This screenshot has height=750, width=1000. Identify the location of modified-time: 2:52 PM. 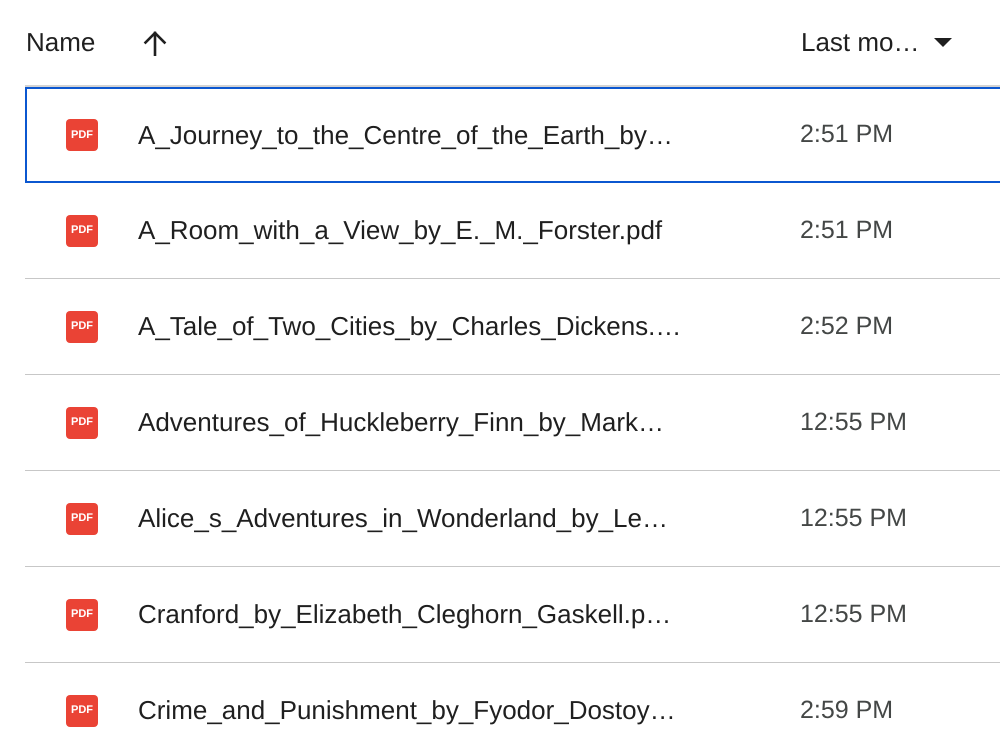
(847, 326).